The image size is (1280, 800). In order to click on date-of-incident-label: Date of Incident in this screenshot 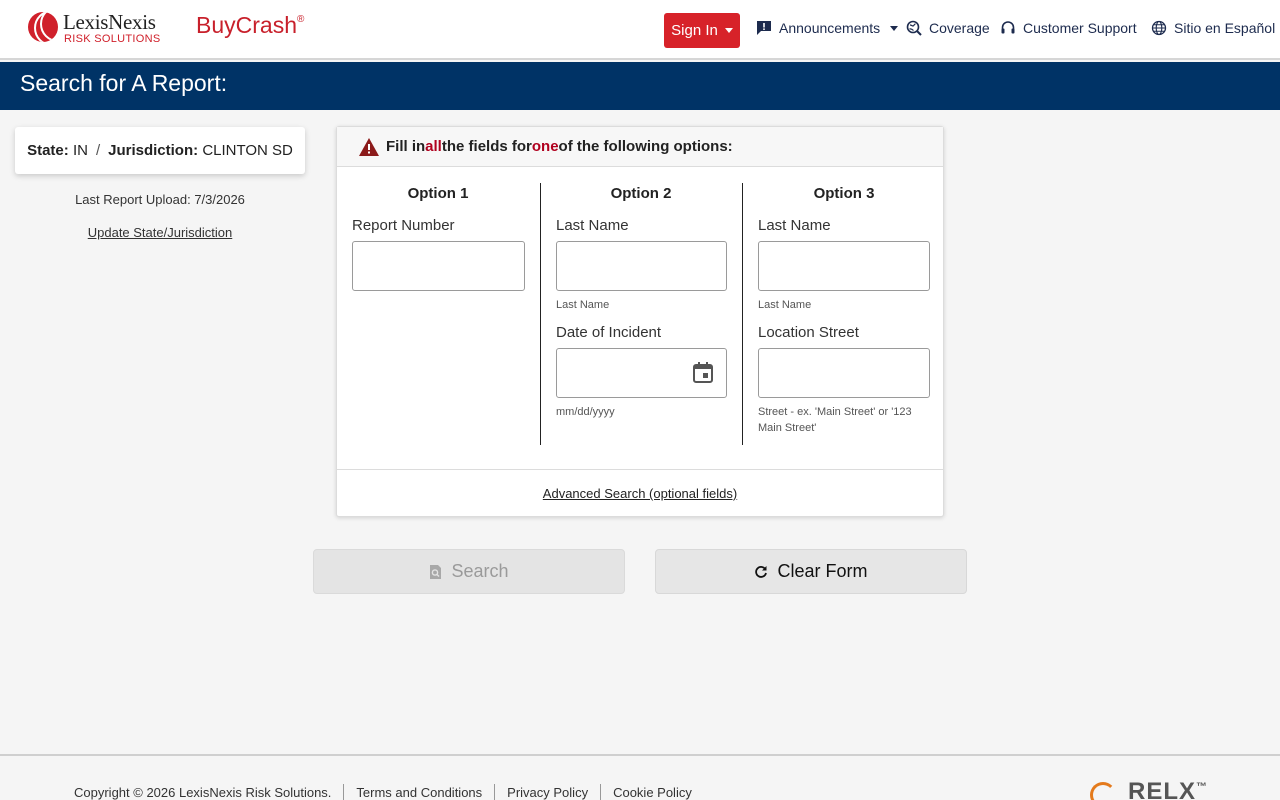, I will do `click(609, 332)`.